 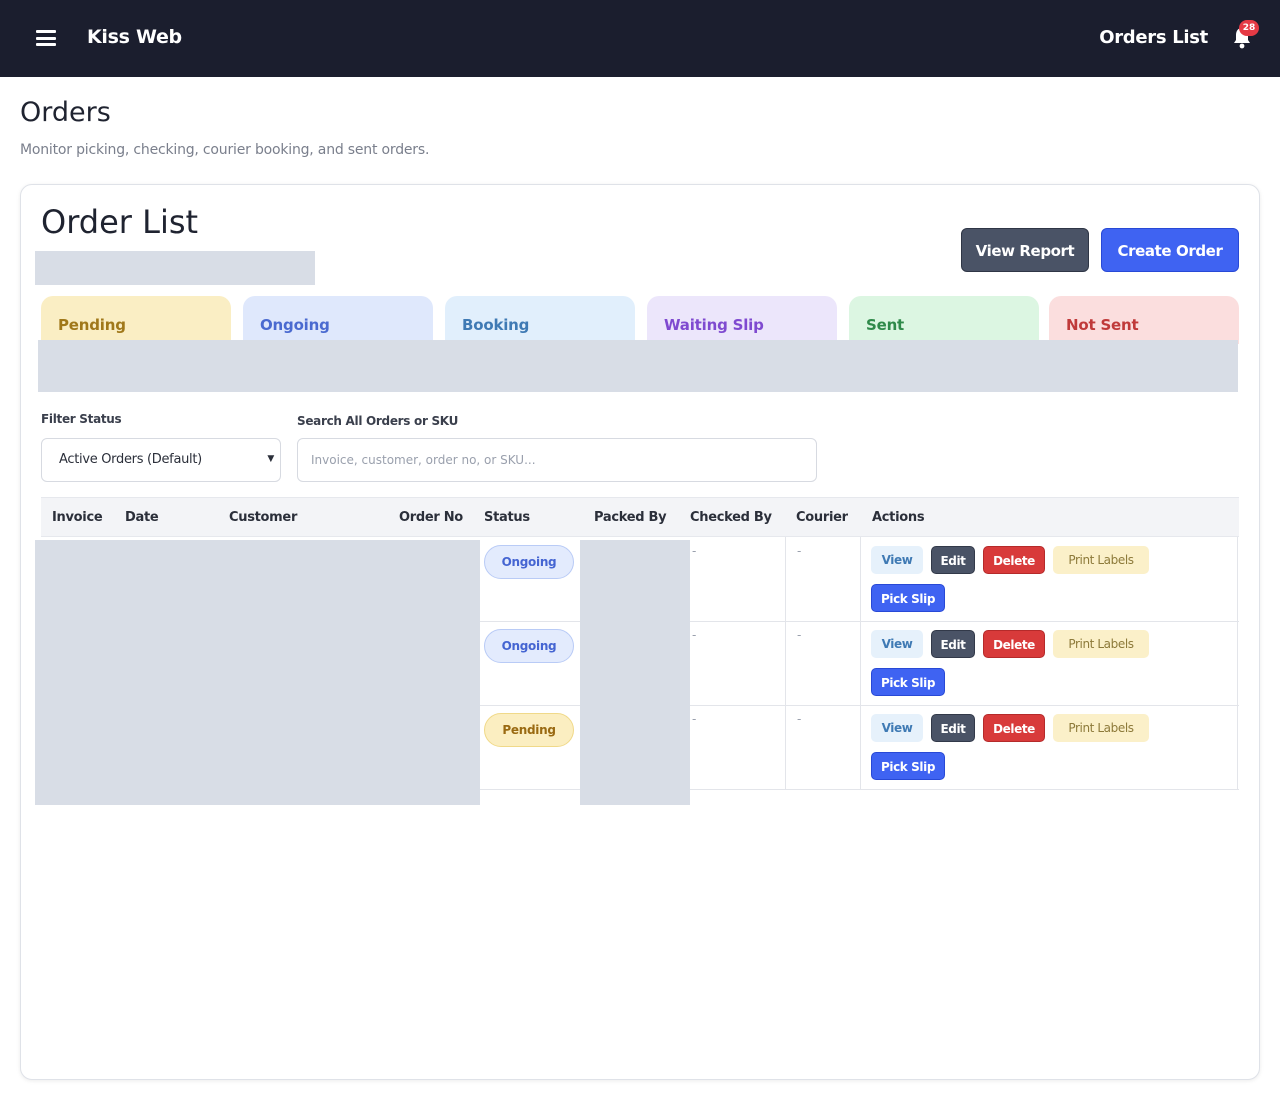 What do you see at coordinates (630, 517) in the screenshot?
I see `column-header-packed-by: Packed By` at bounding box center [630, 517].